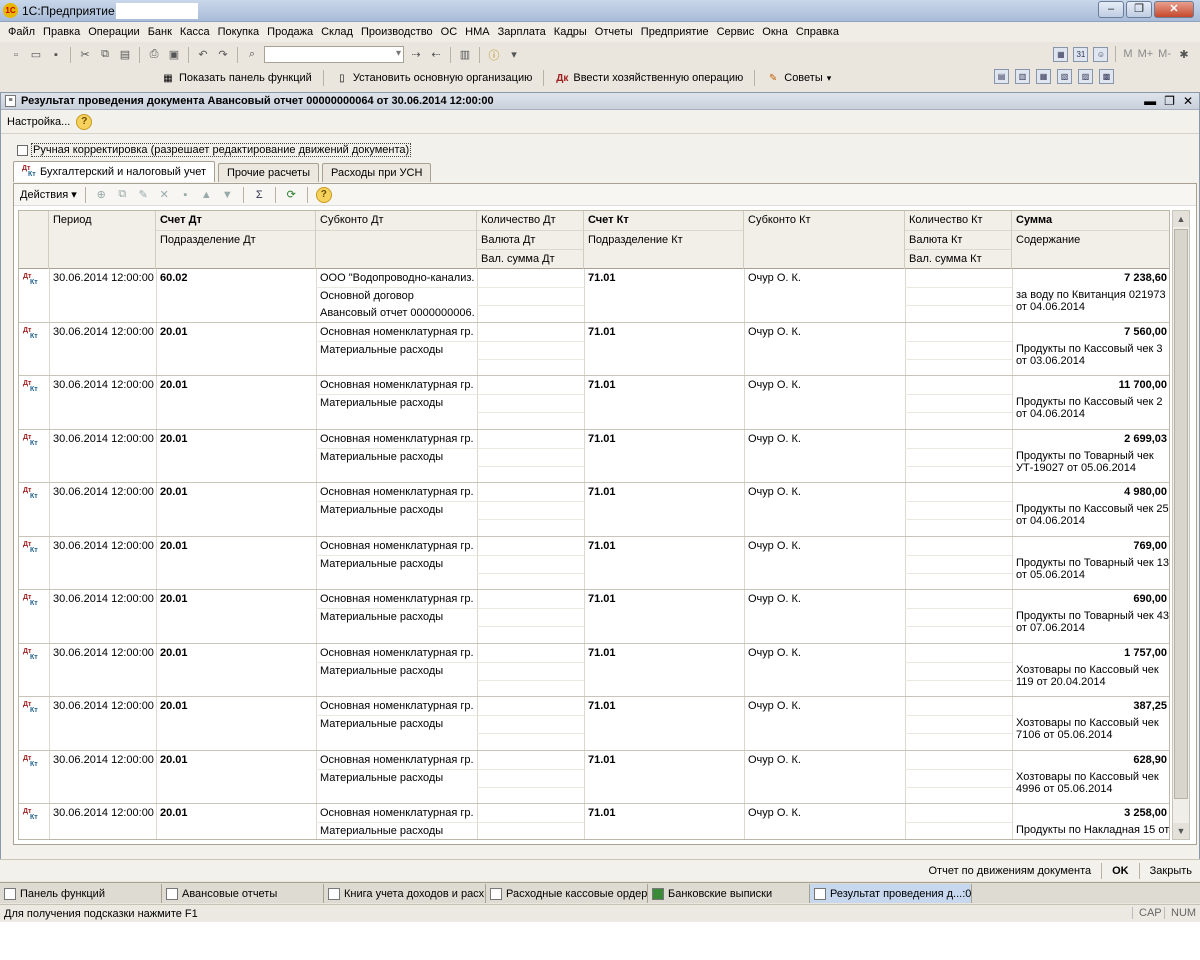 The image size is (1200, 960). What do you see at coordinates (227, 194) in the screenshot?
I see `move-down-icon: ▼` at bounding box center [227, 194].